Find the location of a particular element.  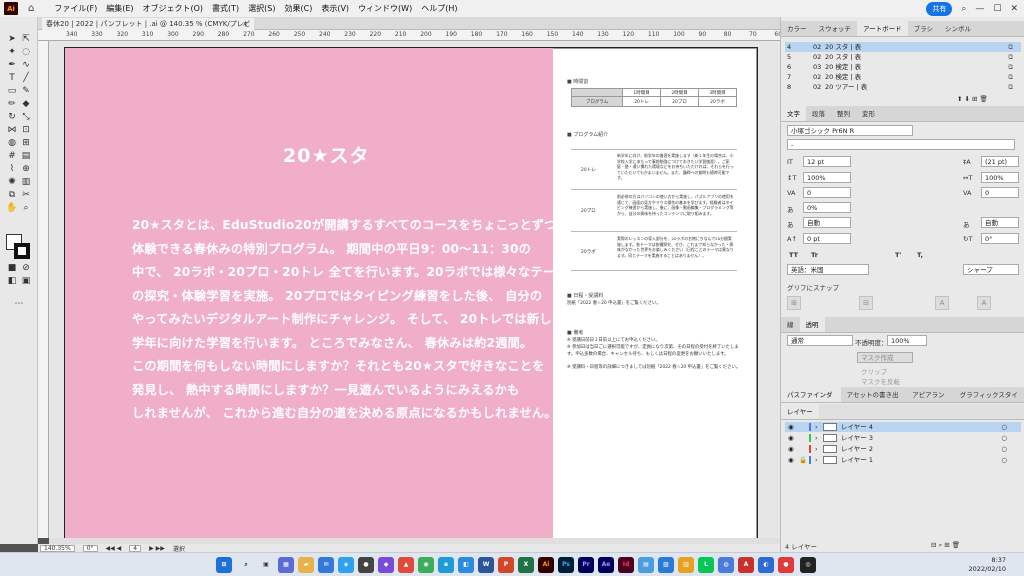

premiere-icon: Pr is located at coordinates (586, 565).